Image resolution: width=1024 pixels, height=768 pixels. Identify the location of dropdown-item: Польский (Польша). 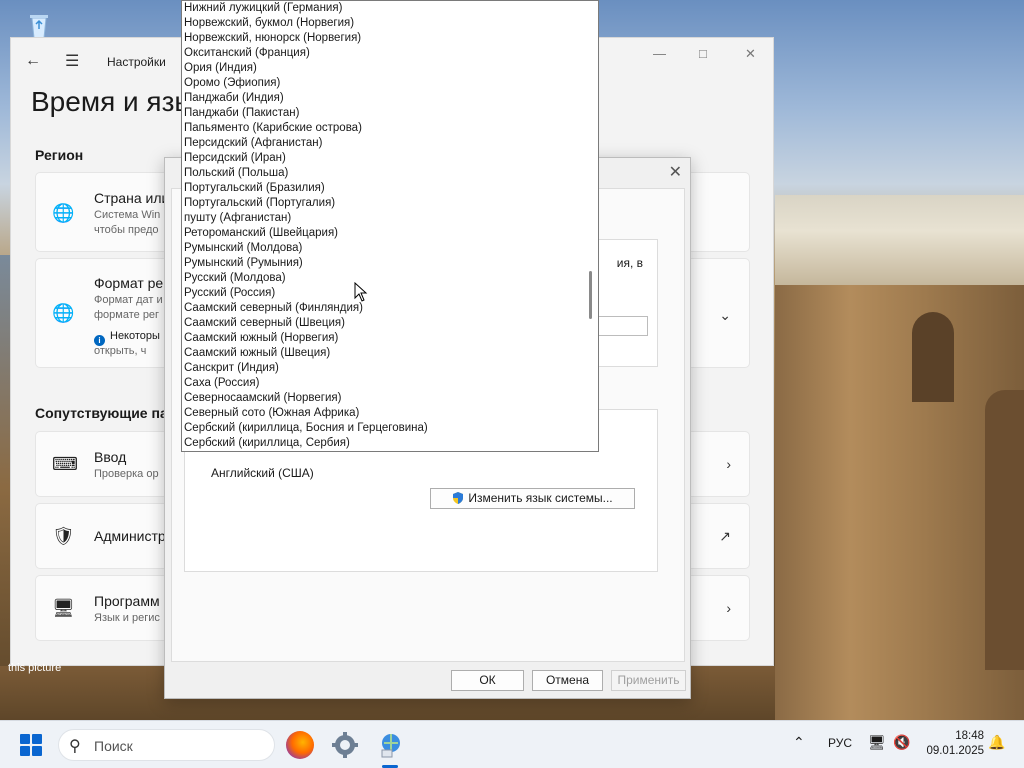
(384, 173).